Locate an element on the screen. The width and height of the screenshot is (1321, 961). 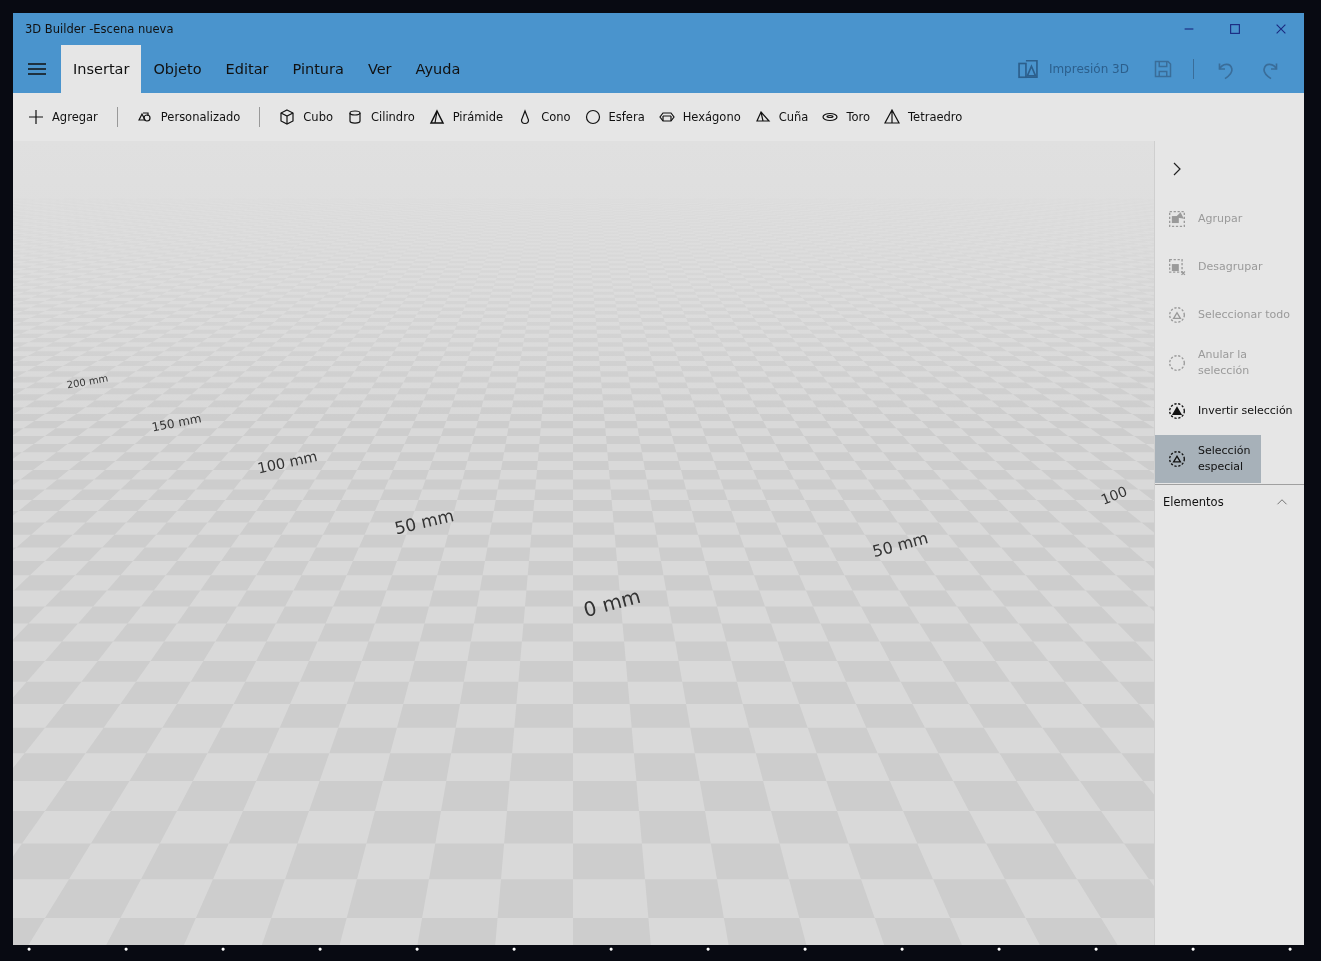
ruler-label: 100 is located at coordinates (1114, 496).